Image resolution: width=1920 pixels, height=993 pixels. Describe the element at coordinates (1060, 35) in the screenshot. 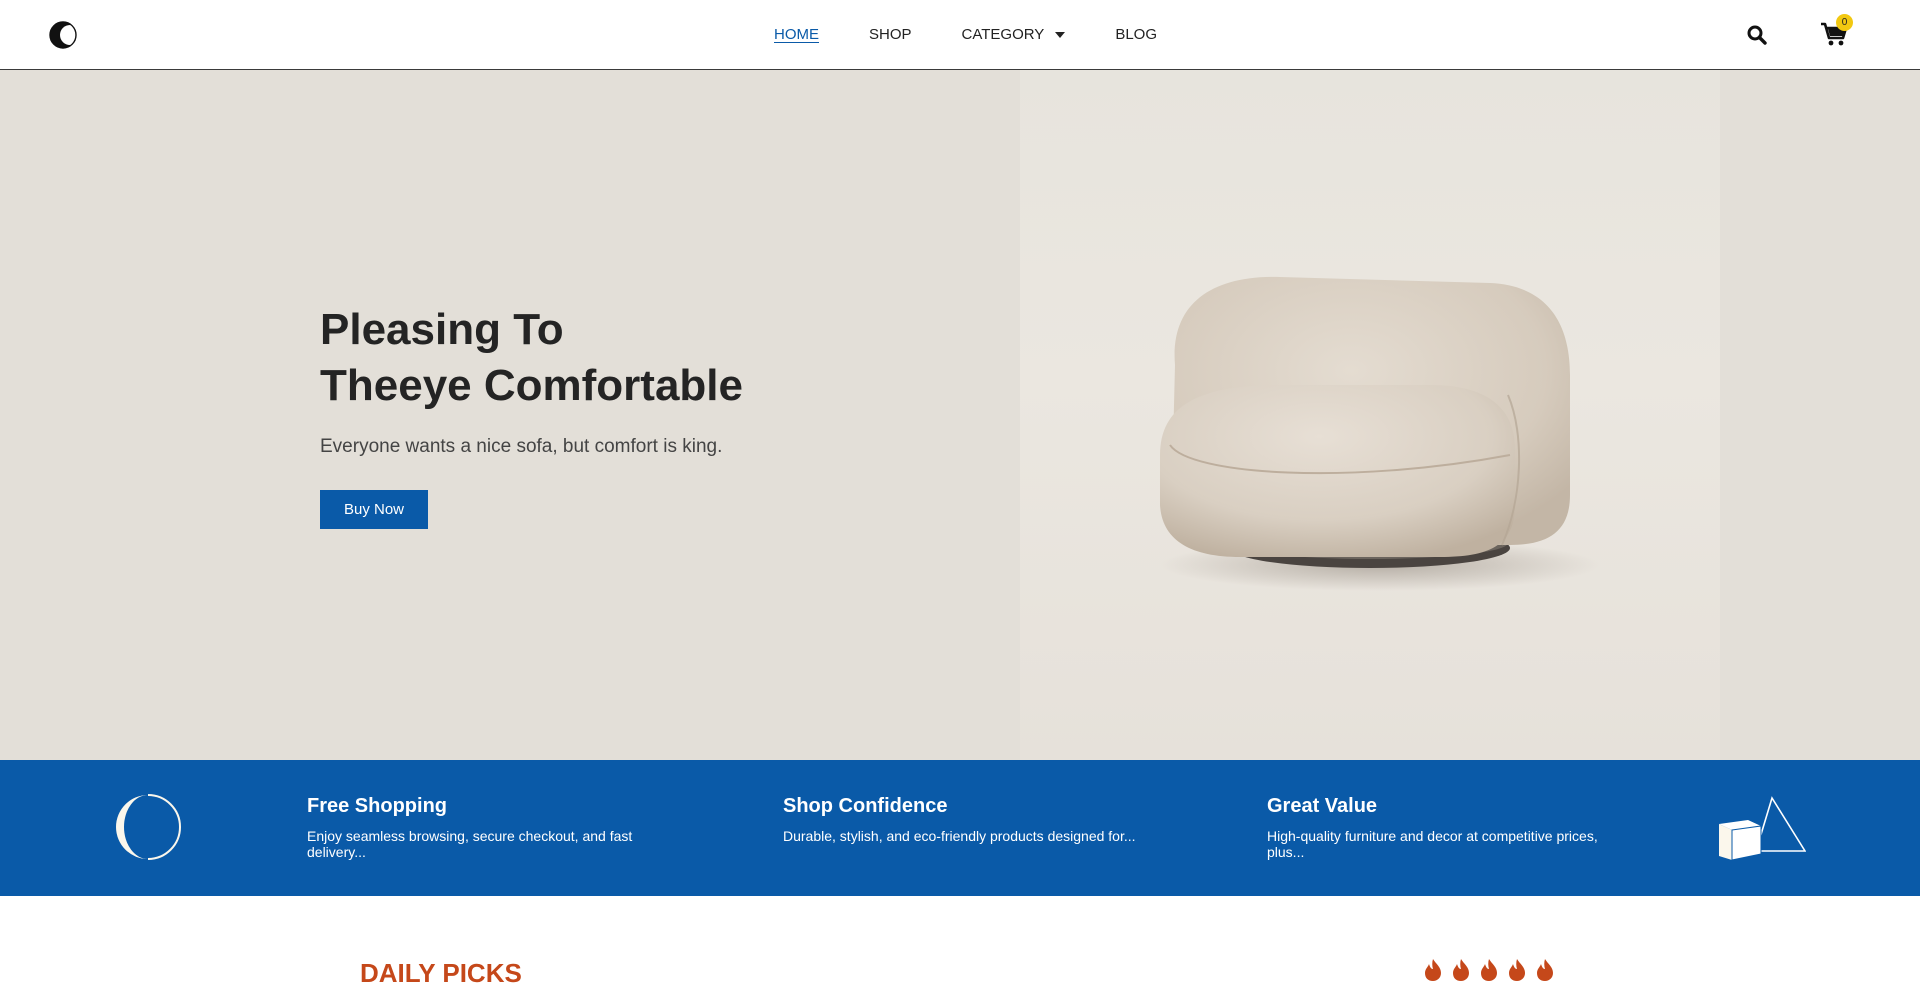

I see `caret-down-icon` at that location.